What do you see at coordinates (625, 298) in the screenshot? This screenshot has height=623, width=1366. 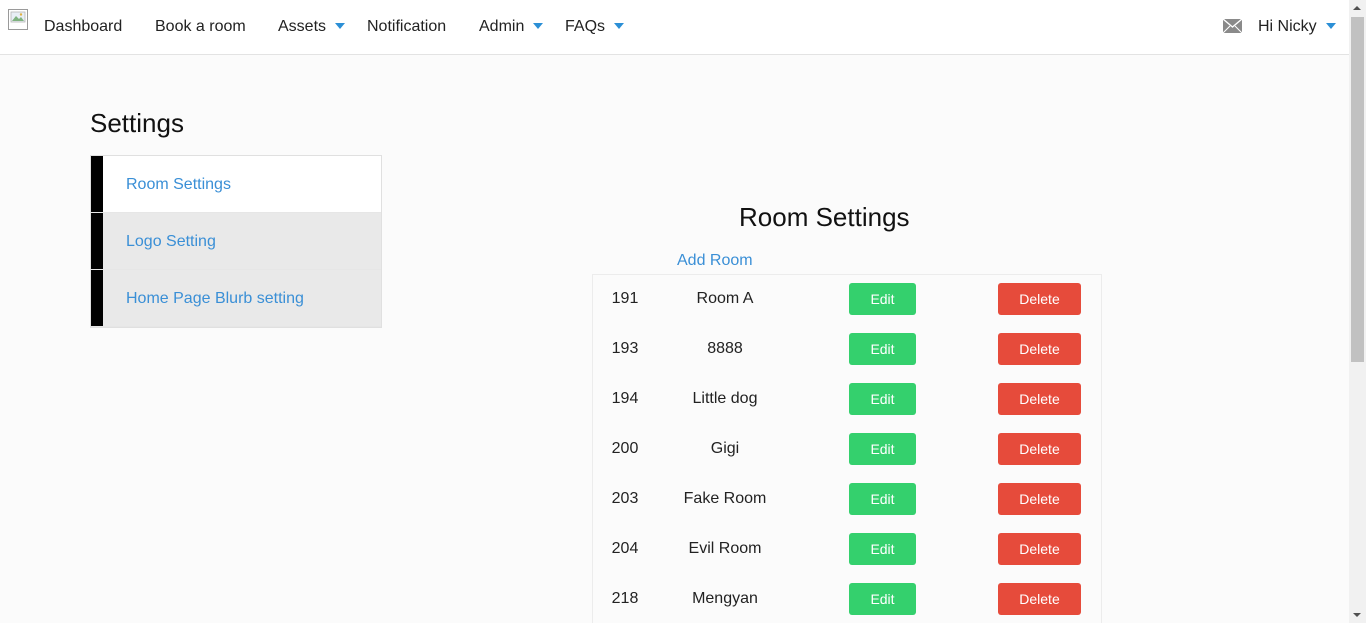 I see `room-id: 191` at bounding box center [625, 298].